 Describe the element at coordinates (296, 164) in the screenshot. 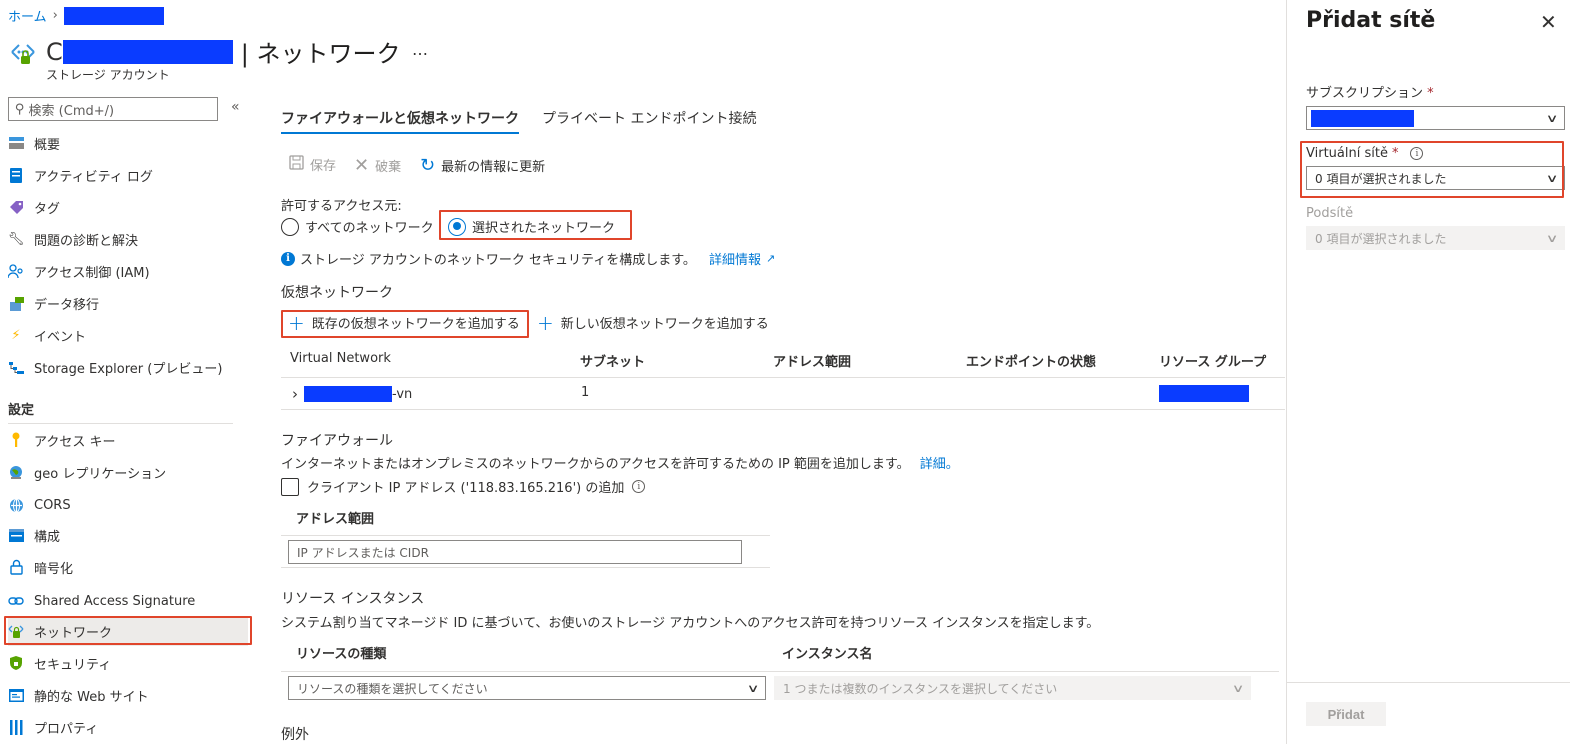

I see `save-icon` at that location.